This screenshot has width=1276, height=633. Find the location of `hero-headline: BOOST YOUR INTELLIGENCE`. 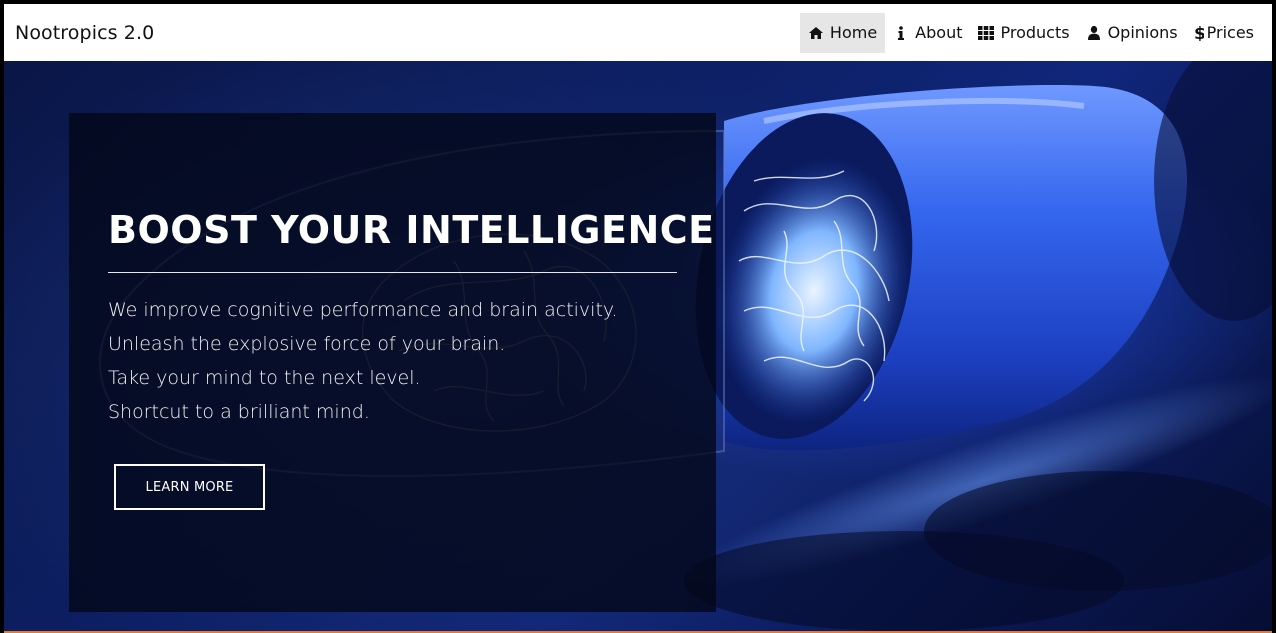

hero-headline: BOOST YOUR INTELLIGENCE is located at coordinates (411, 230).